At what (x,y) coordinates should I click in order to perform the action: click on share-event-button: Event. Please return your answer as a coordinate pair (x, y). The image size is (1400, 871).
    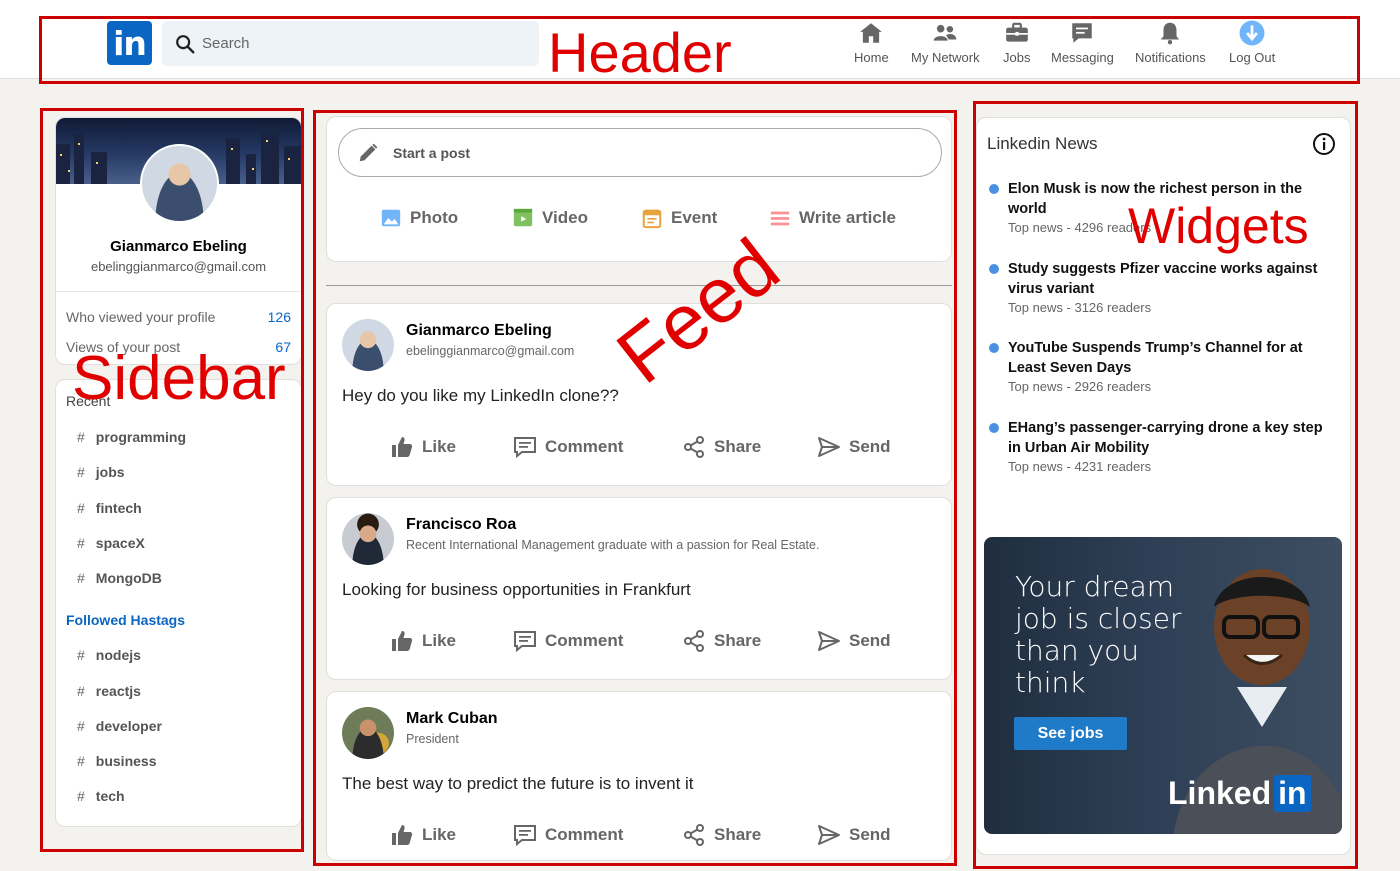
    Looking at the image, I should click on (679, 218).